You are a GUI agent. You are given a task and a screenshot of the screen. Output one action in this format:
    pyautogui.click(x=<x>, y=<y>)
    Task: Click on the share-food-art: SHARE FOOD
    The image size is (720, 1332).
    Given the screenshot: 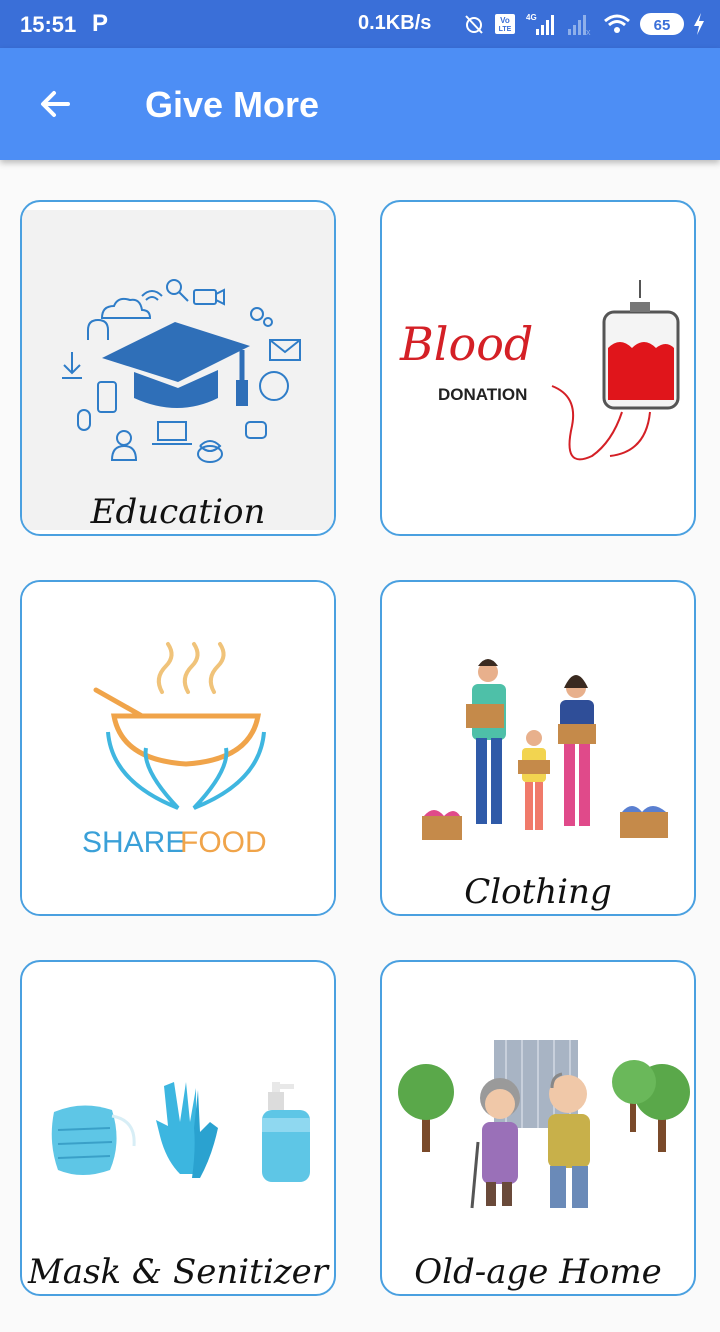 What is the action you would take?
    pyautogui.click(x=178, y=748)
    